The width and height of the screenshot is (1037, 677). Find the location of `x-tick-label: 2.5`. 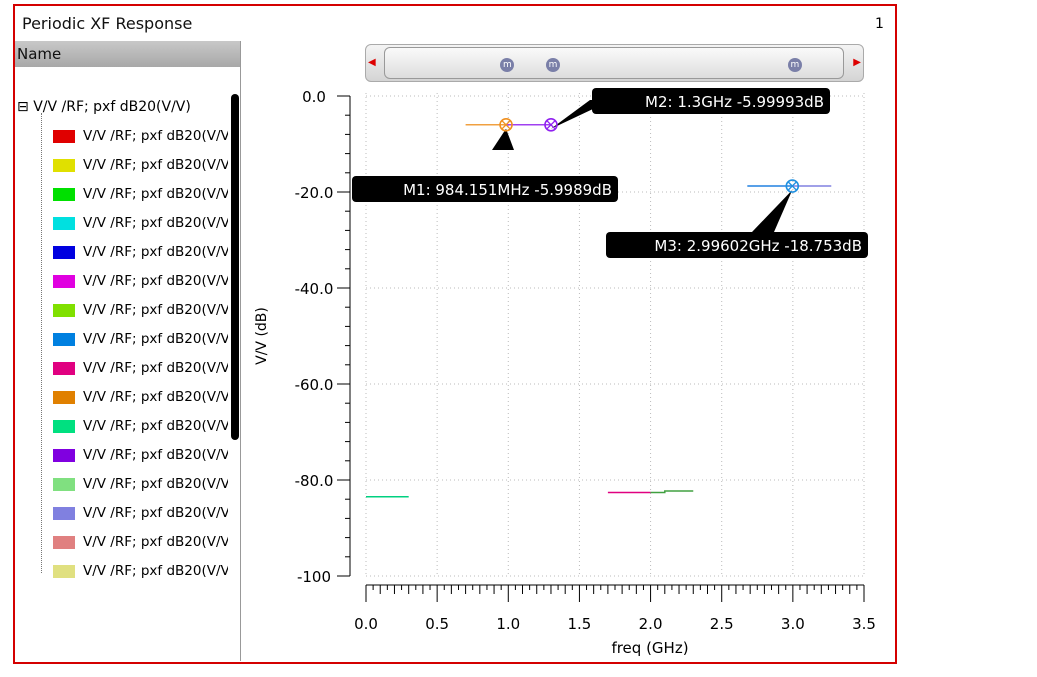

x-tick-label: 2.5 is located at coordinates (722, 624).